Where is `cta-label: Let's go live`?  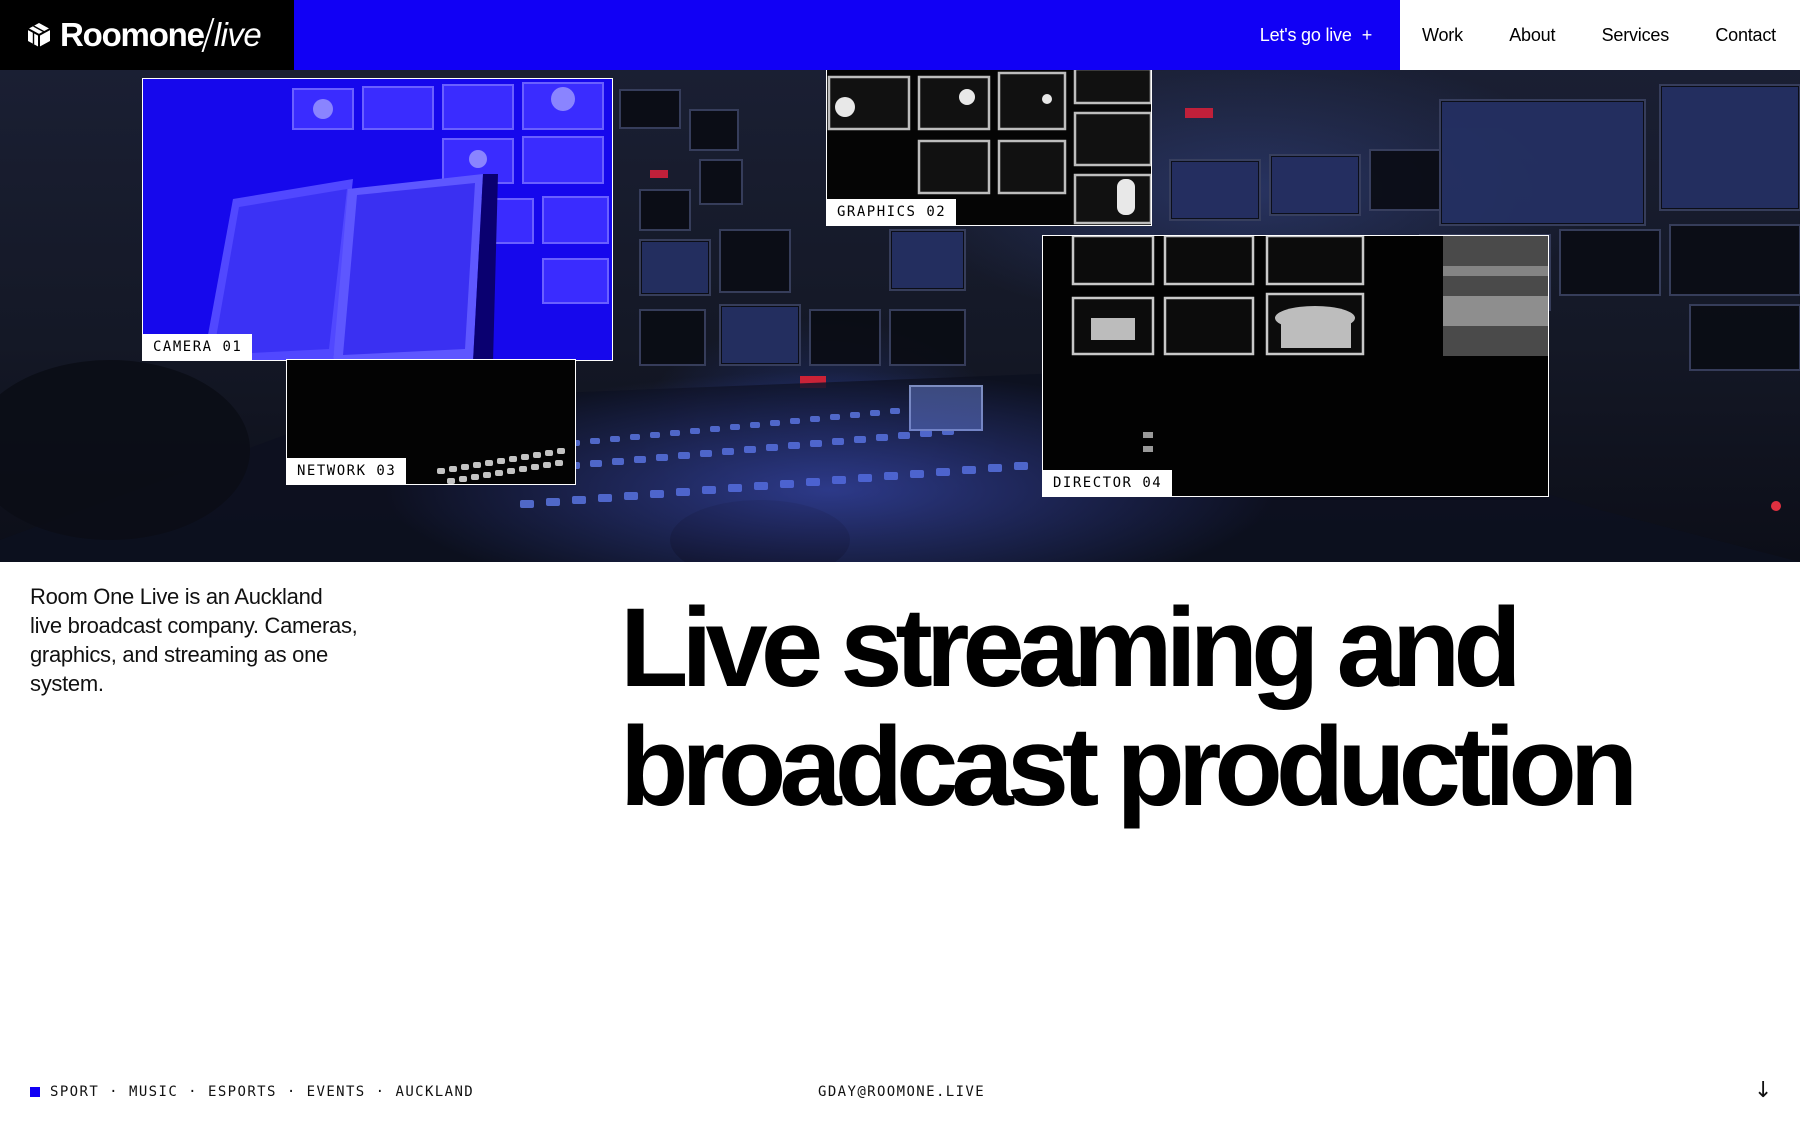
cta-label: Let's go live is located at coordinates (1305, 34).